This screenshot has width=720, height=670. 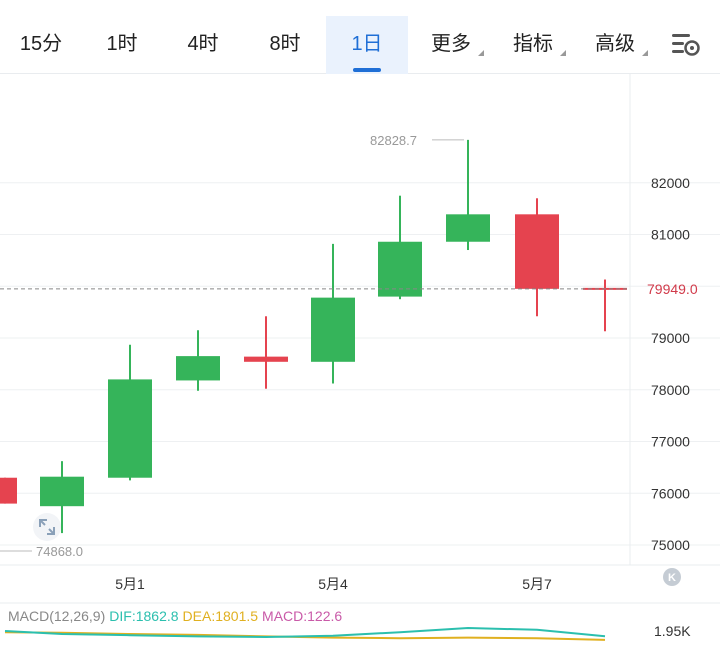 I want to click on macd-title: MACD(12,26,9), so click(x=56, y=616).